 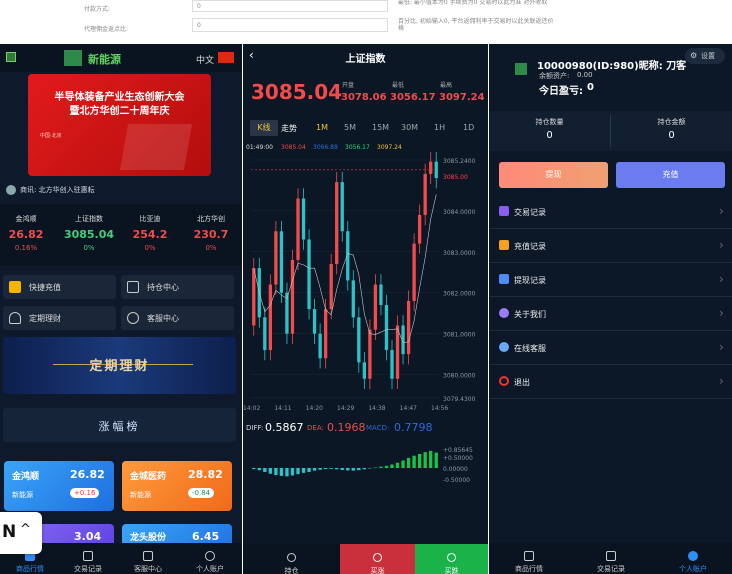 I want to click on recharge-button: 充值, so click(x=670, y=175).